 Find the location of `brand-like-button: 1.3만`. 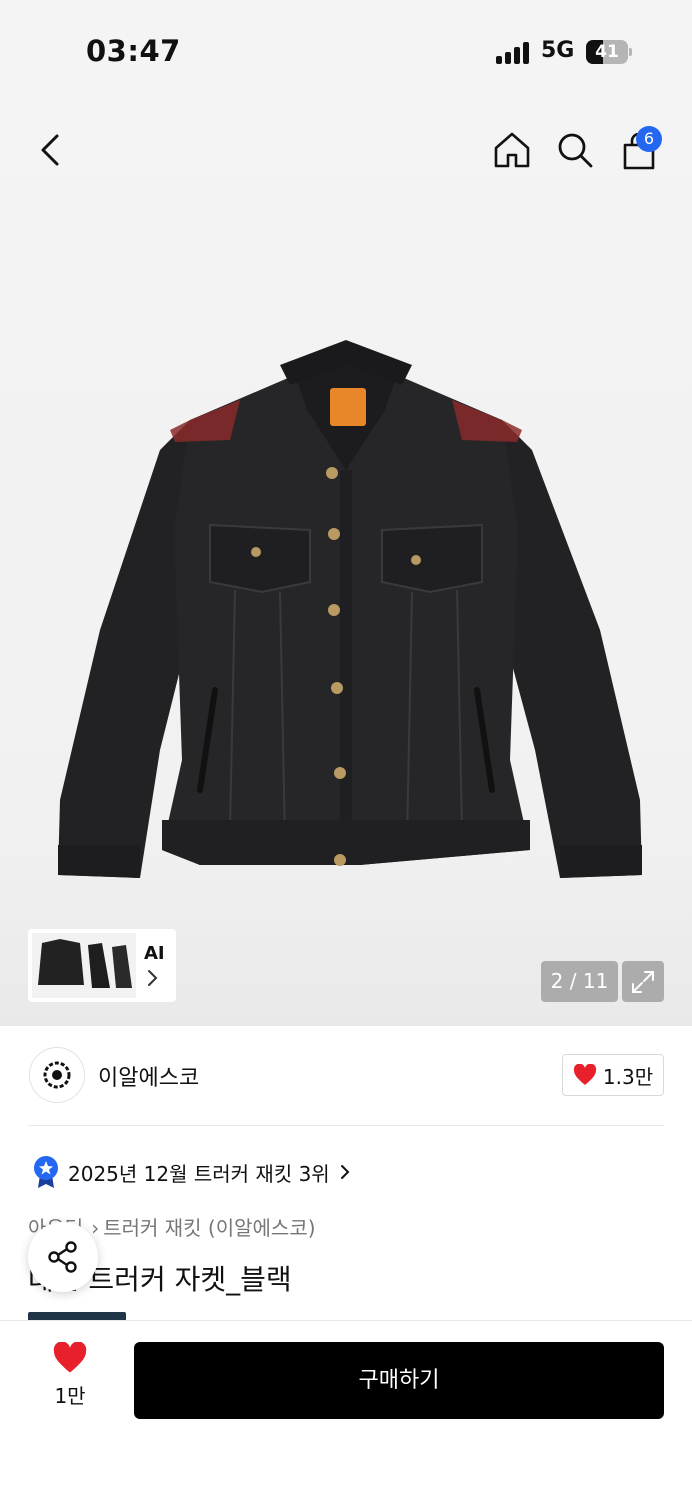

brand-like-button: 1.3만 is located at coordinates (613, 1075).